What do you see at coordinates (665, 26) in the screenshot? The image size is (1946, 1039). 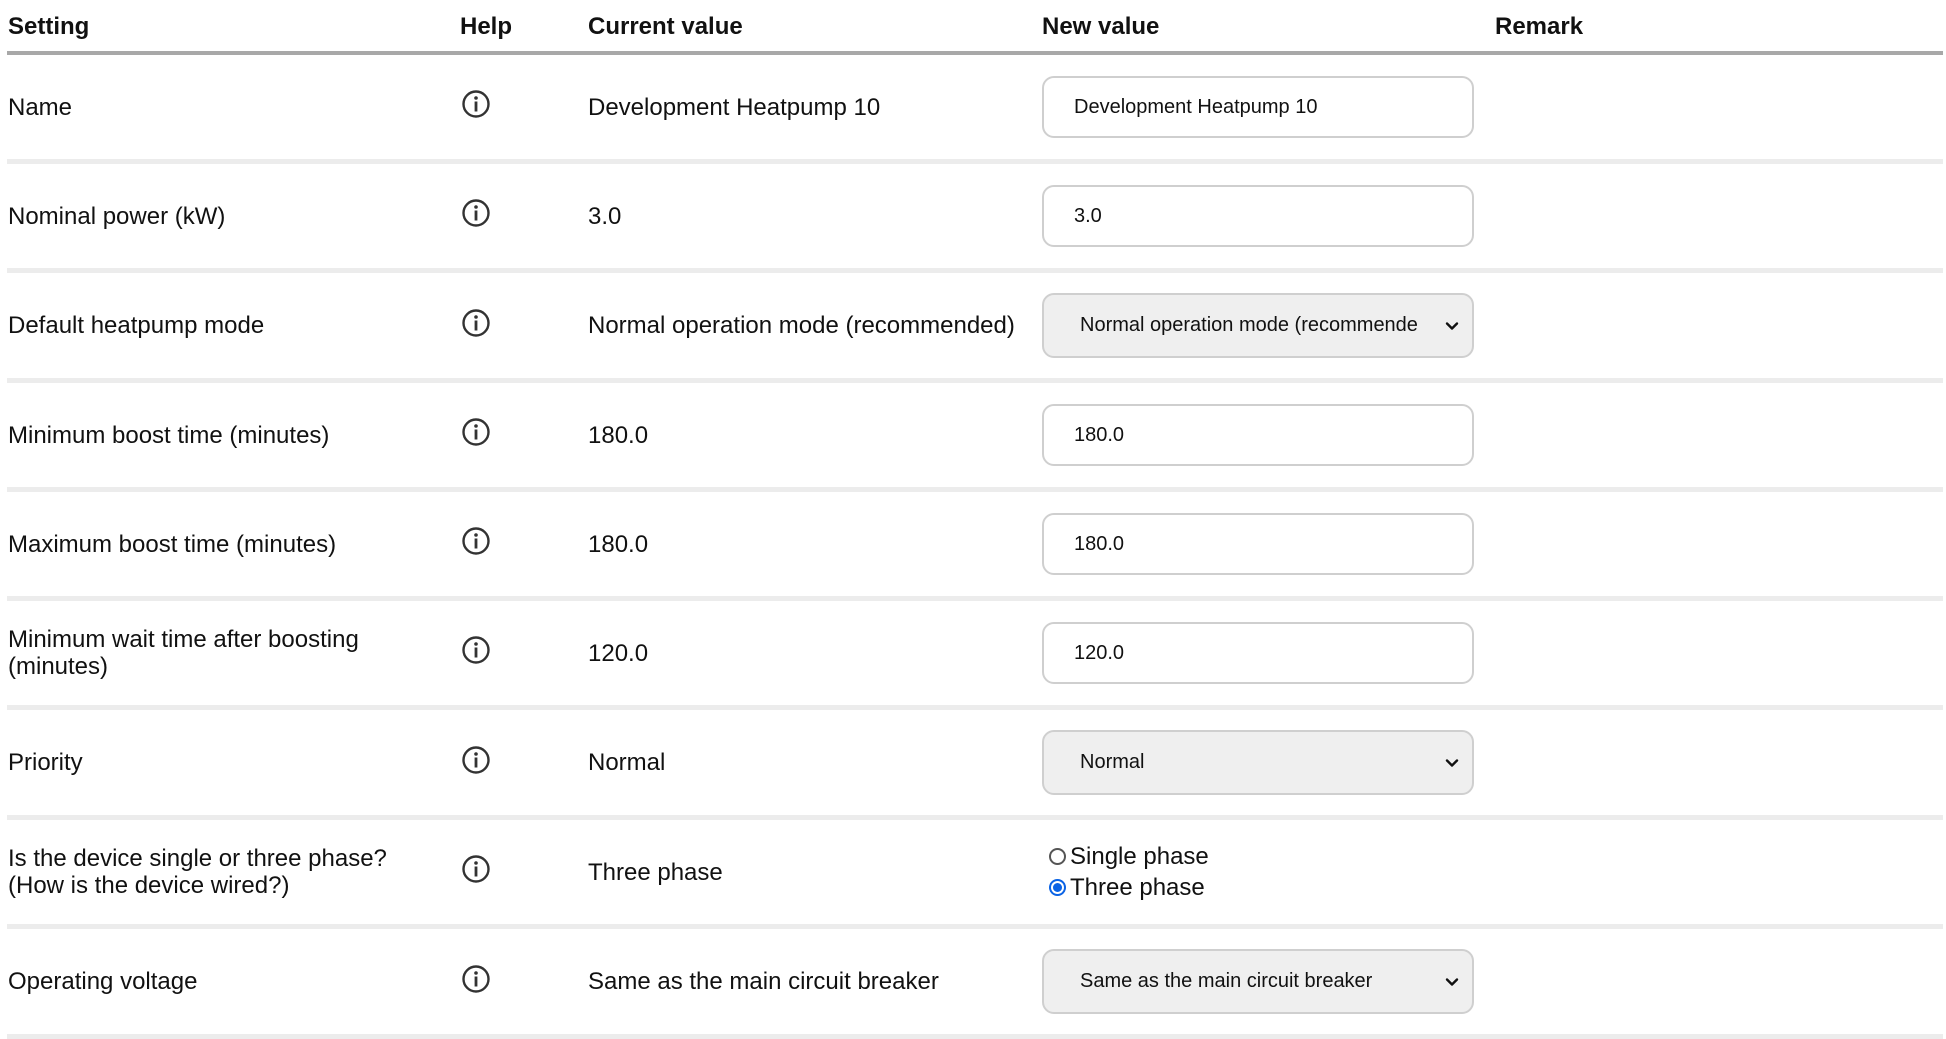 I see `header-current-value: Current value` at bounding box center [665, 26].